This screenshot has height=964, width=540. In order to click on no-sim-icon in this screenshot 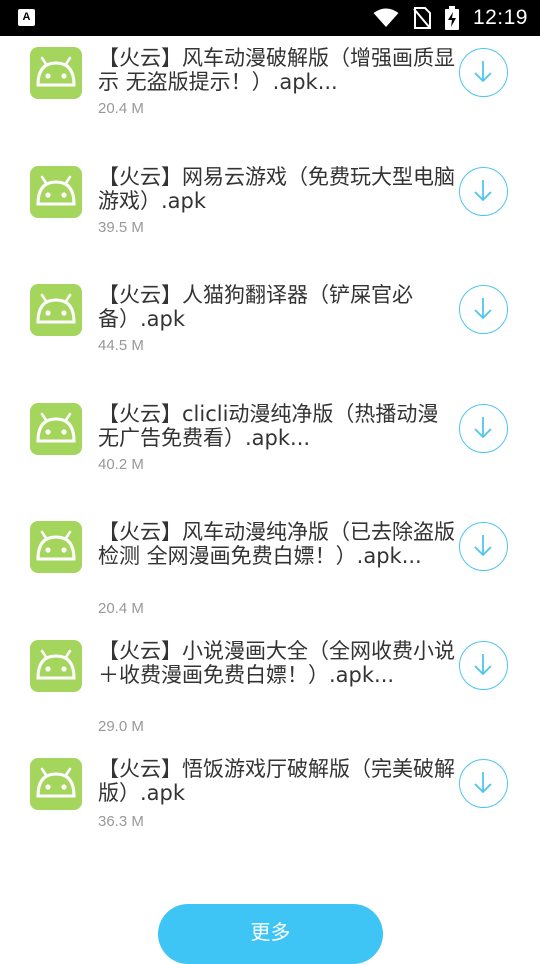, I will do `click(422, 18)`.